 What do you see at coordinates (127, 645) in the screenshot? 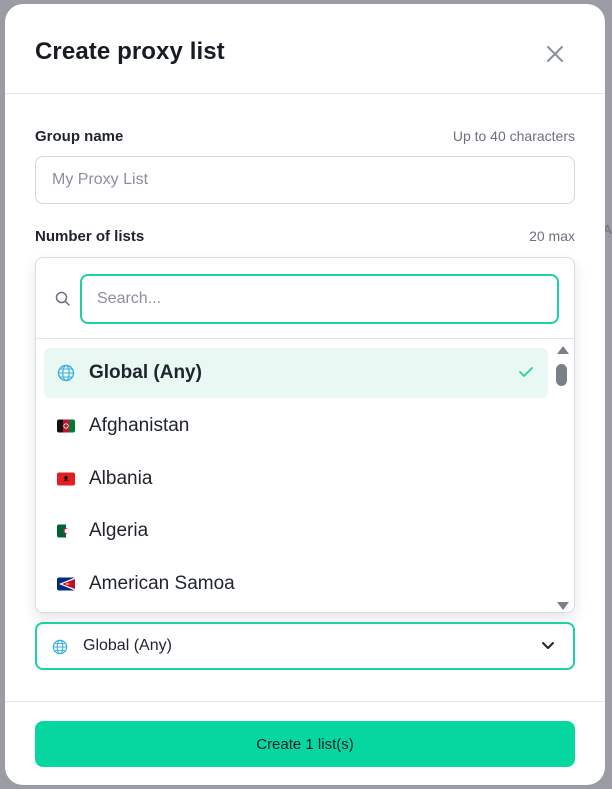
I see `country-select-value: Global (Any)` at bounding box center [127, 645].